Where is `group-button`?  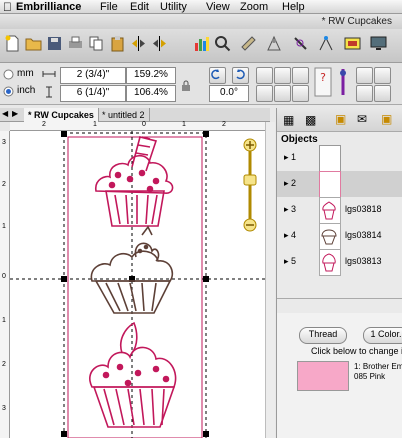 group-button is located at coordinates (264, 93).